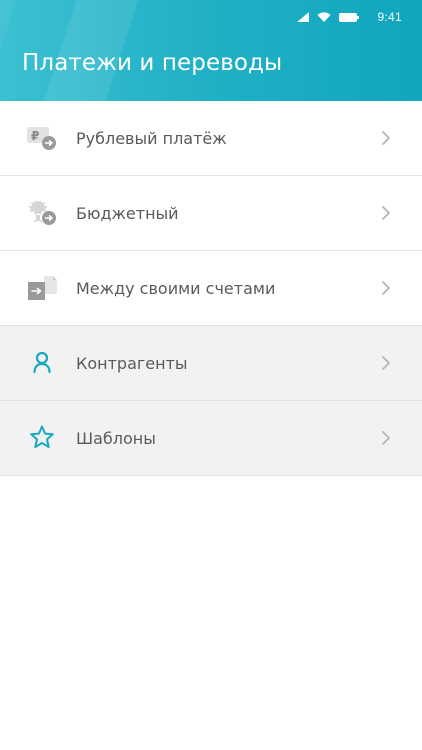 This screenshot has height=750, width=422. I want to click on menu-item-own-accounts: Между своими счетами, so click(211, 288).